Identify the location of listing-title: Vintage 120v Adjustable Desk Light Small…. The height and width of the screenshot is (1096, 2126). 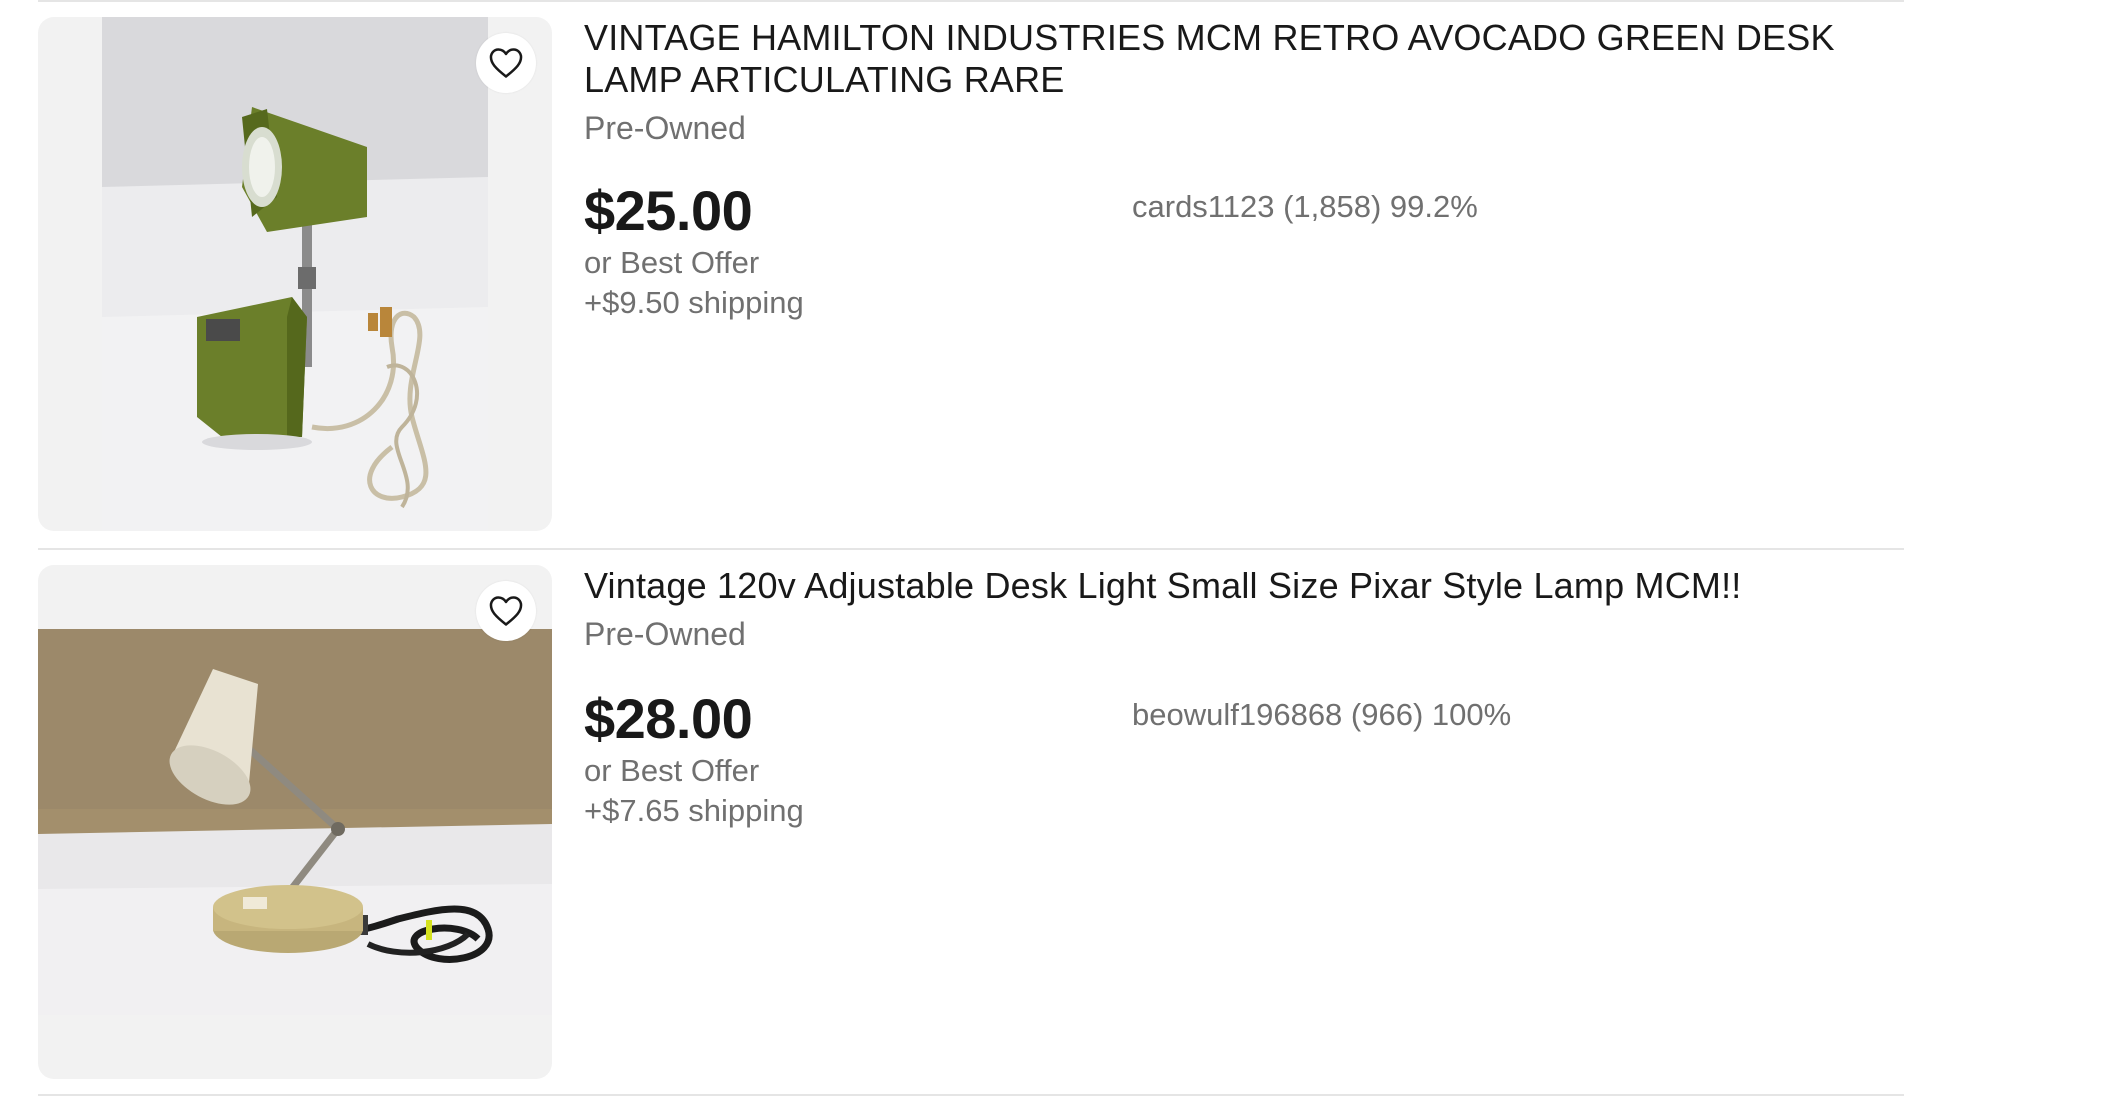
(1244, 586).